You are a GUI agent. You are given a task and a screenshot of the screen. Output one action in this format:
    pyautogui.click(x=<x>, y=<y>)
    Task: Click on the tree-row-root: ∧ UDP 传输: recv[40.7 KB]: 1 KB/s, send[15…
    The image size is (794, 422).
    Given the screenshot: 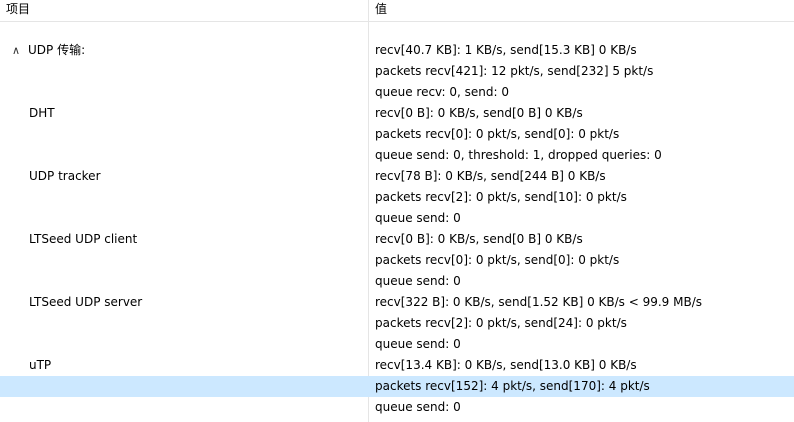 What is the action you would take?
    pyautogui.click(x=397, y=50)
    